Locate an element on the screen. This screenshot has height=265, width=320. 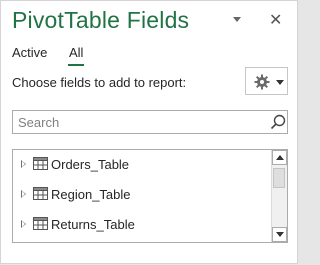
scroll-thumb is located at coordinates (279, 178).